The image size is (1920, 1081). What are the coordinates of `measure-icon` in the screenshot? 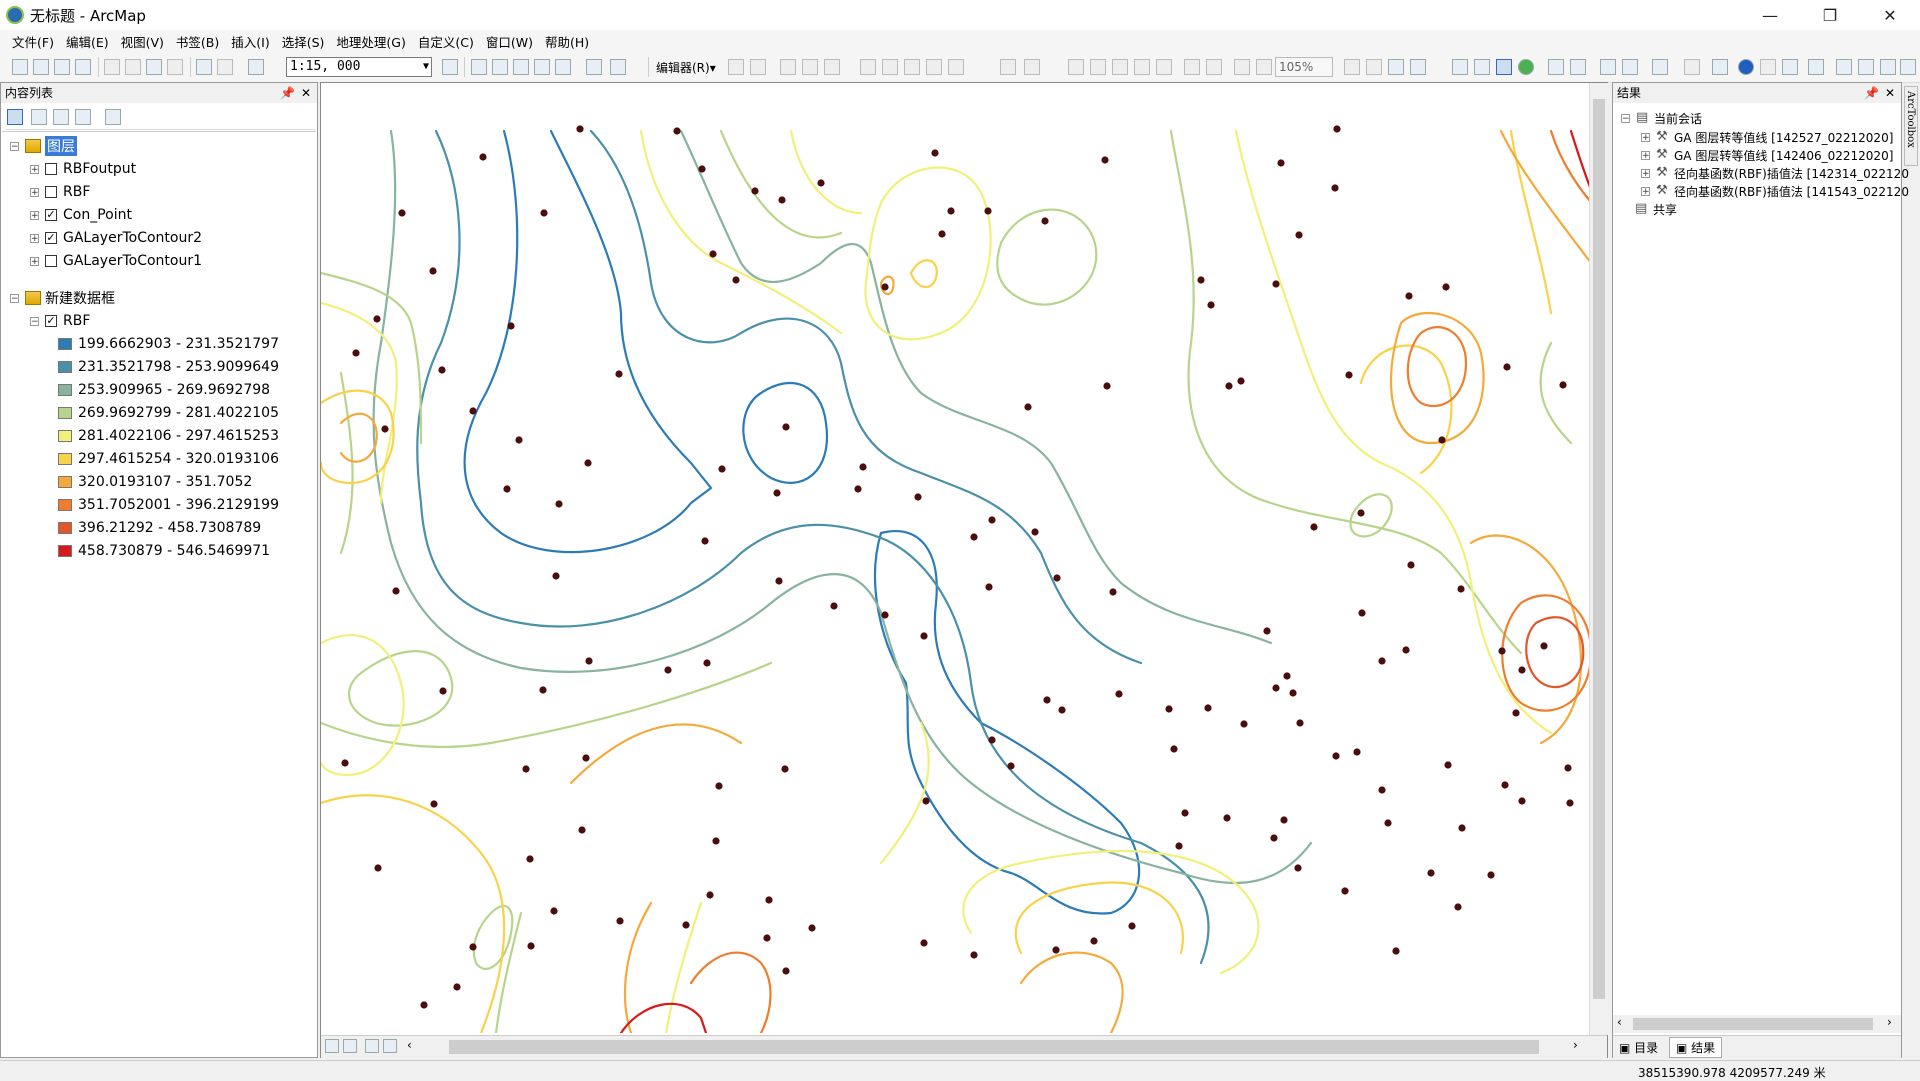 It's located at (1816, 67).